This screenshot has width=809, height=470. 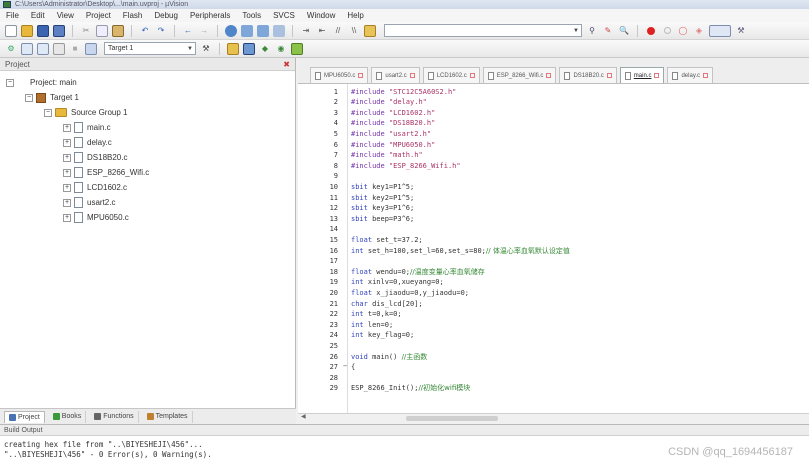 I want to click on code-line: 10 sbit key1=P1^5;, so click(x=356, y=186).